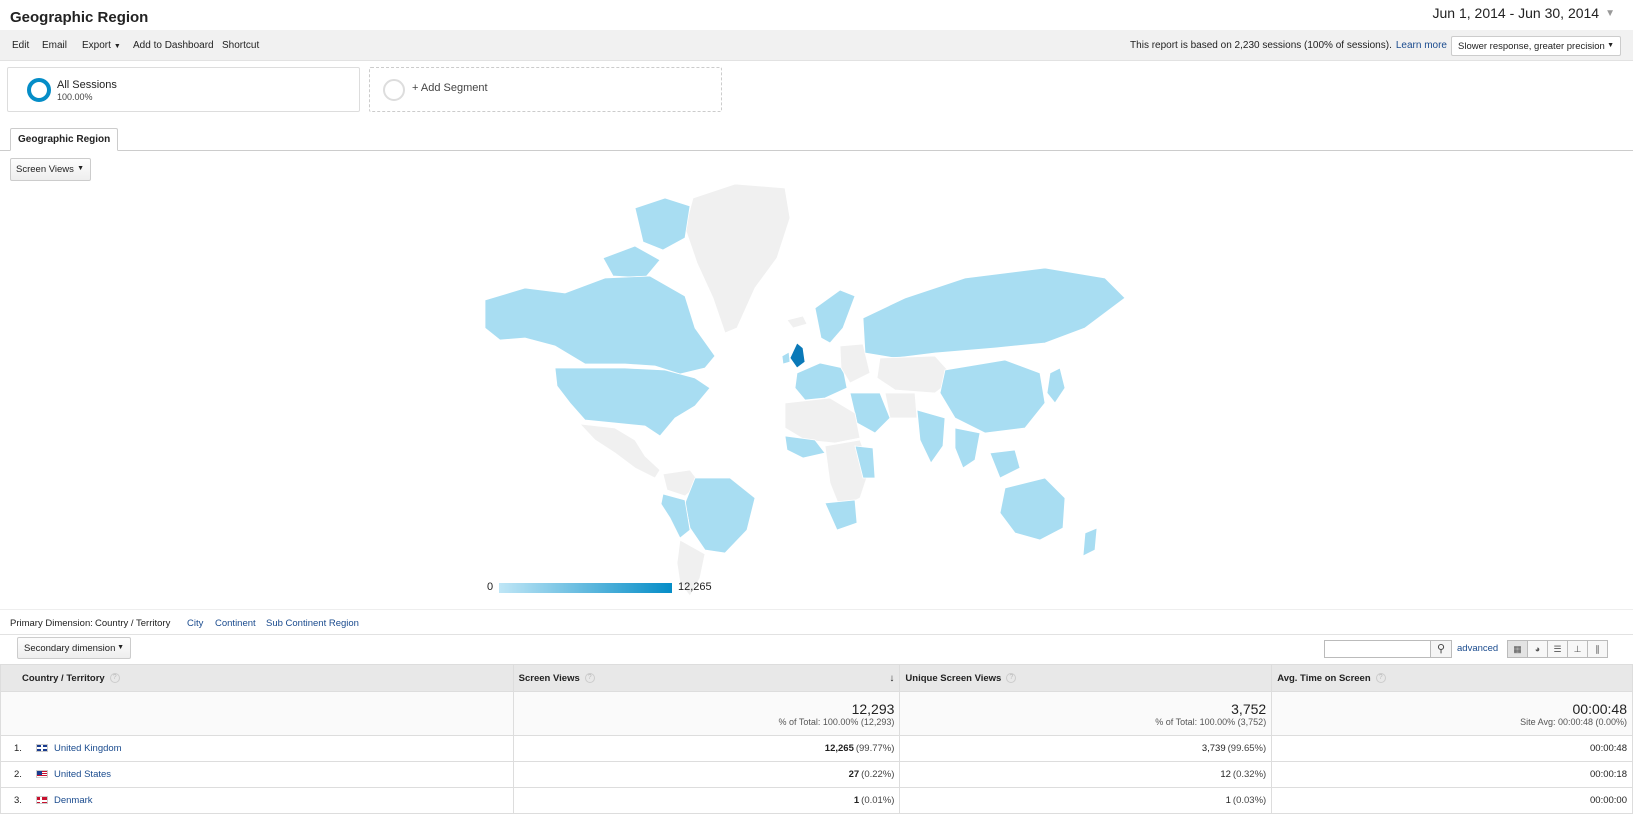 This screenshot has width=1633, height=819. I want to click on email-button: Email, so click(54, 45).